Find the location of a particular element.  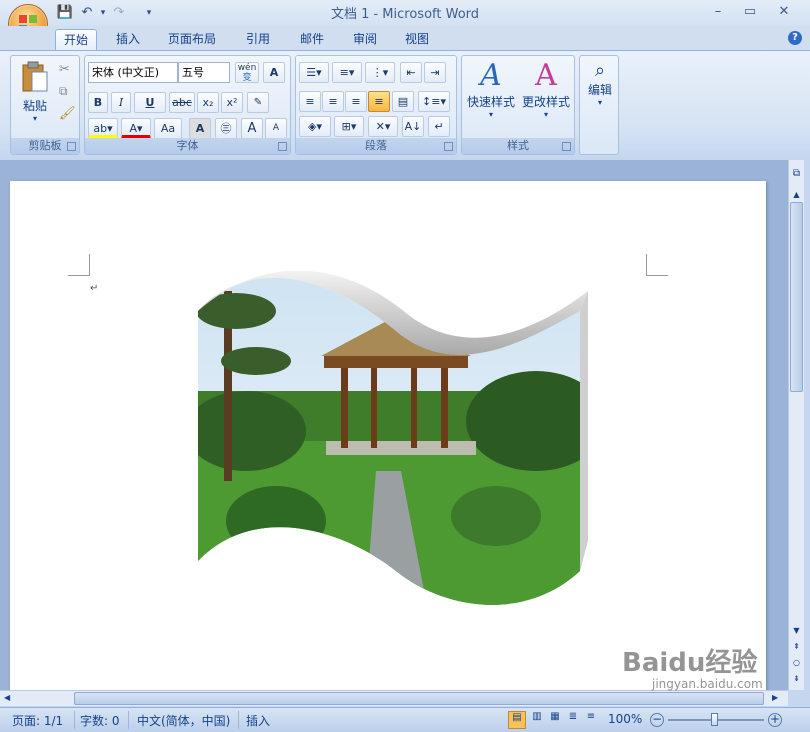

change-styles-button: A 更改样式 ▾ is located at coordinates (546, 96).